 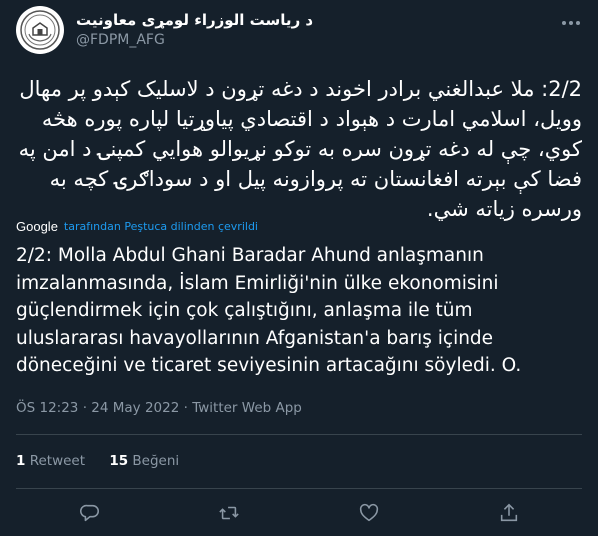 I want to click on heart-icon, so click(x=369, y=512).